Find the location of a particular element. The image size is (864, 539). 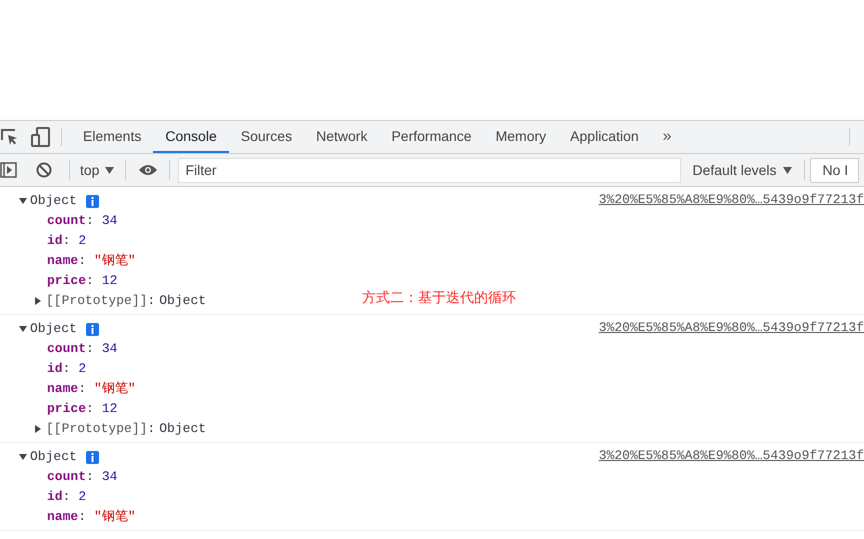

filter-field: Filter is located at coordinates (430, 170).